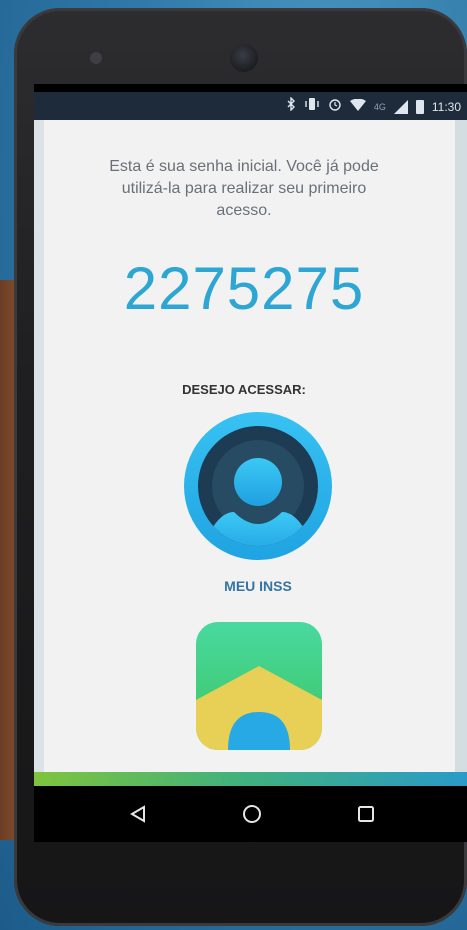 The image size is (467, 930). Describe the element at coordinates (258, 486) in the screenshot. I see `meu-inss-app-icon` at that location.